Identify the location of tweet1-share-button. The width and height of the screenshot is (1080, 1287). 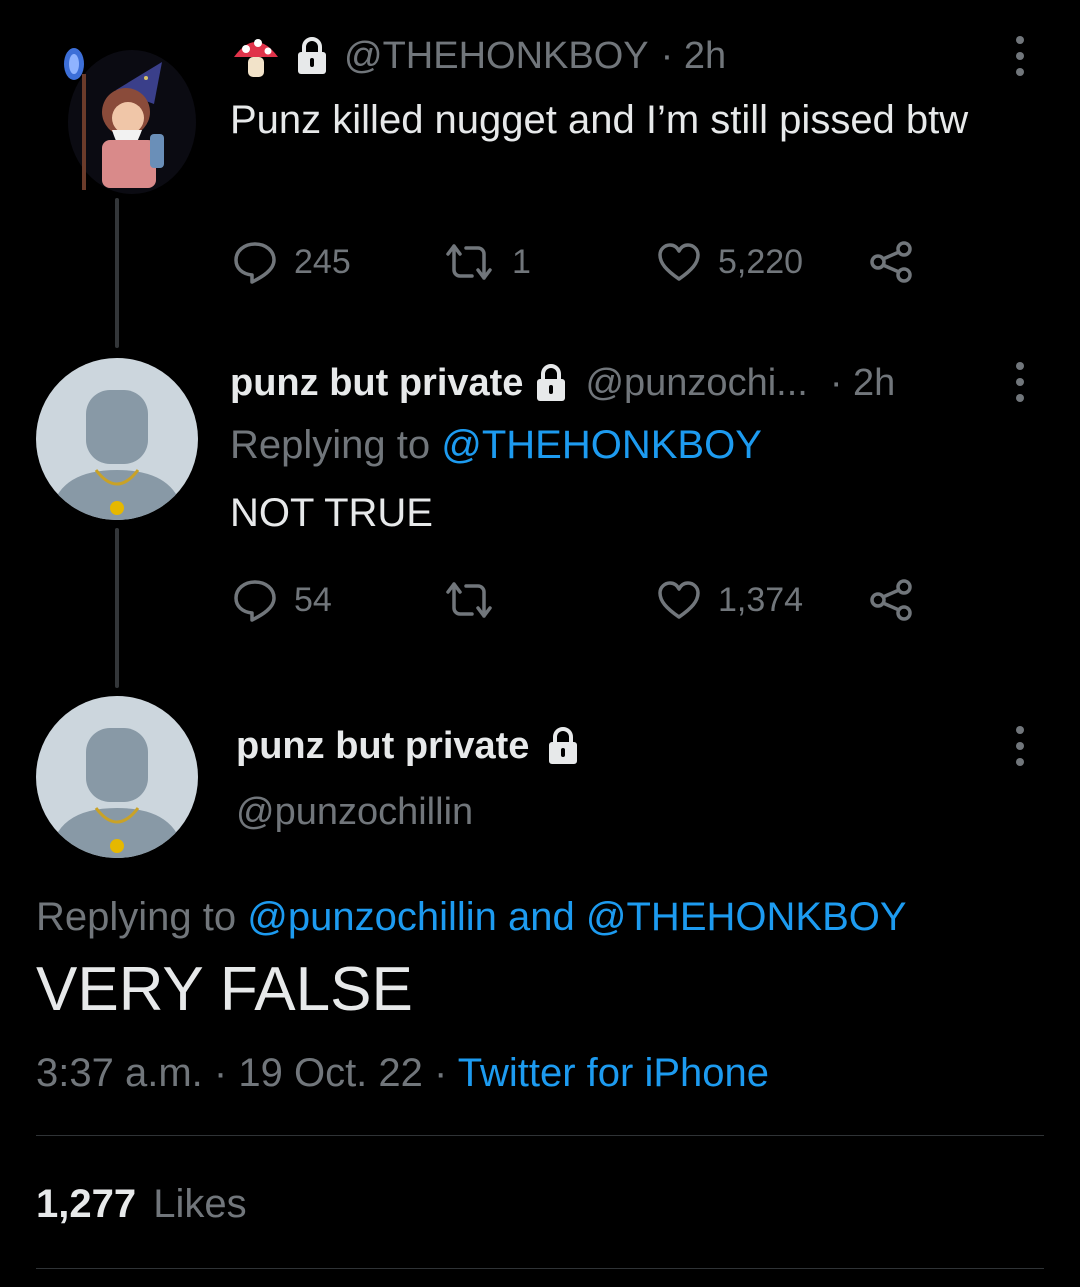
(892, 262).